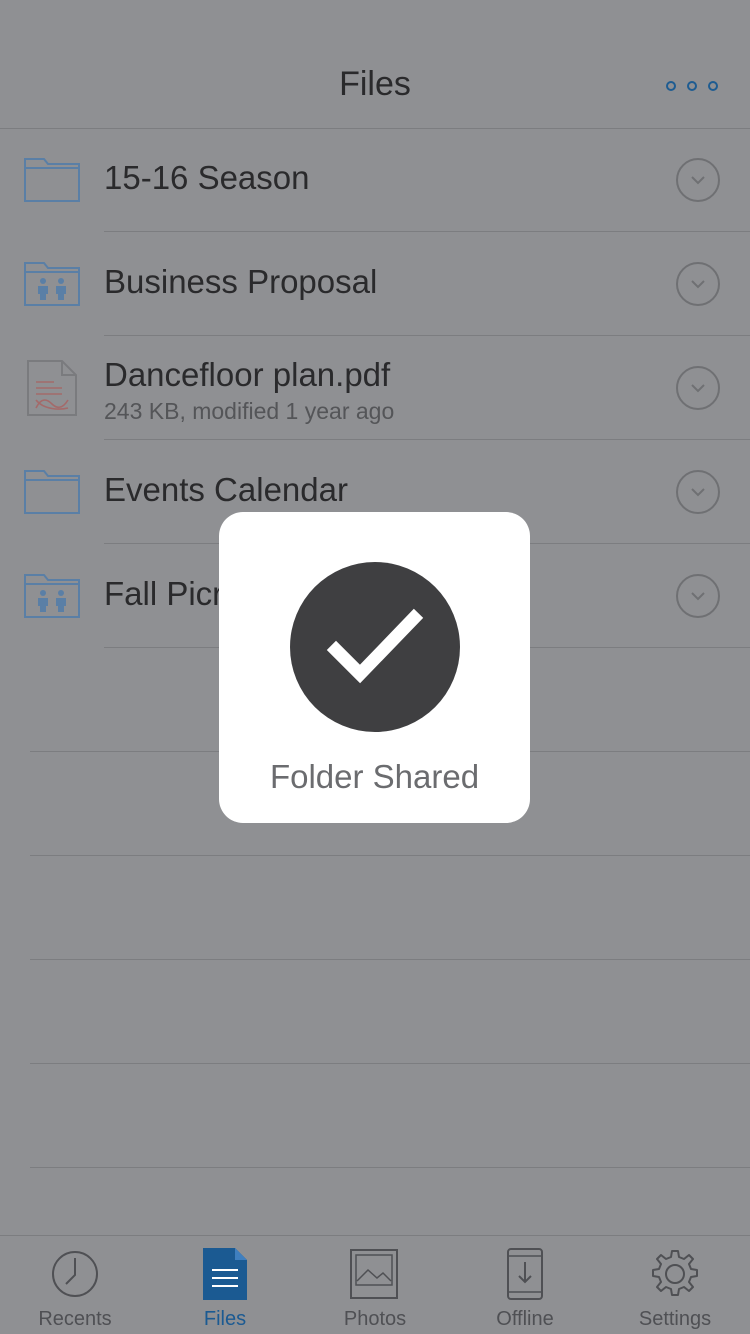 Image resolution: width=750 pixels, height=1334 pixels. What do you see at coordinates (225, 1319) in the screenshot?
I see `tab-label: Files` at bounding box center [225, 1319].